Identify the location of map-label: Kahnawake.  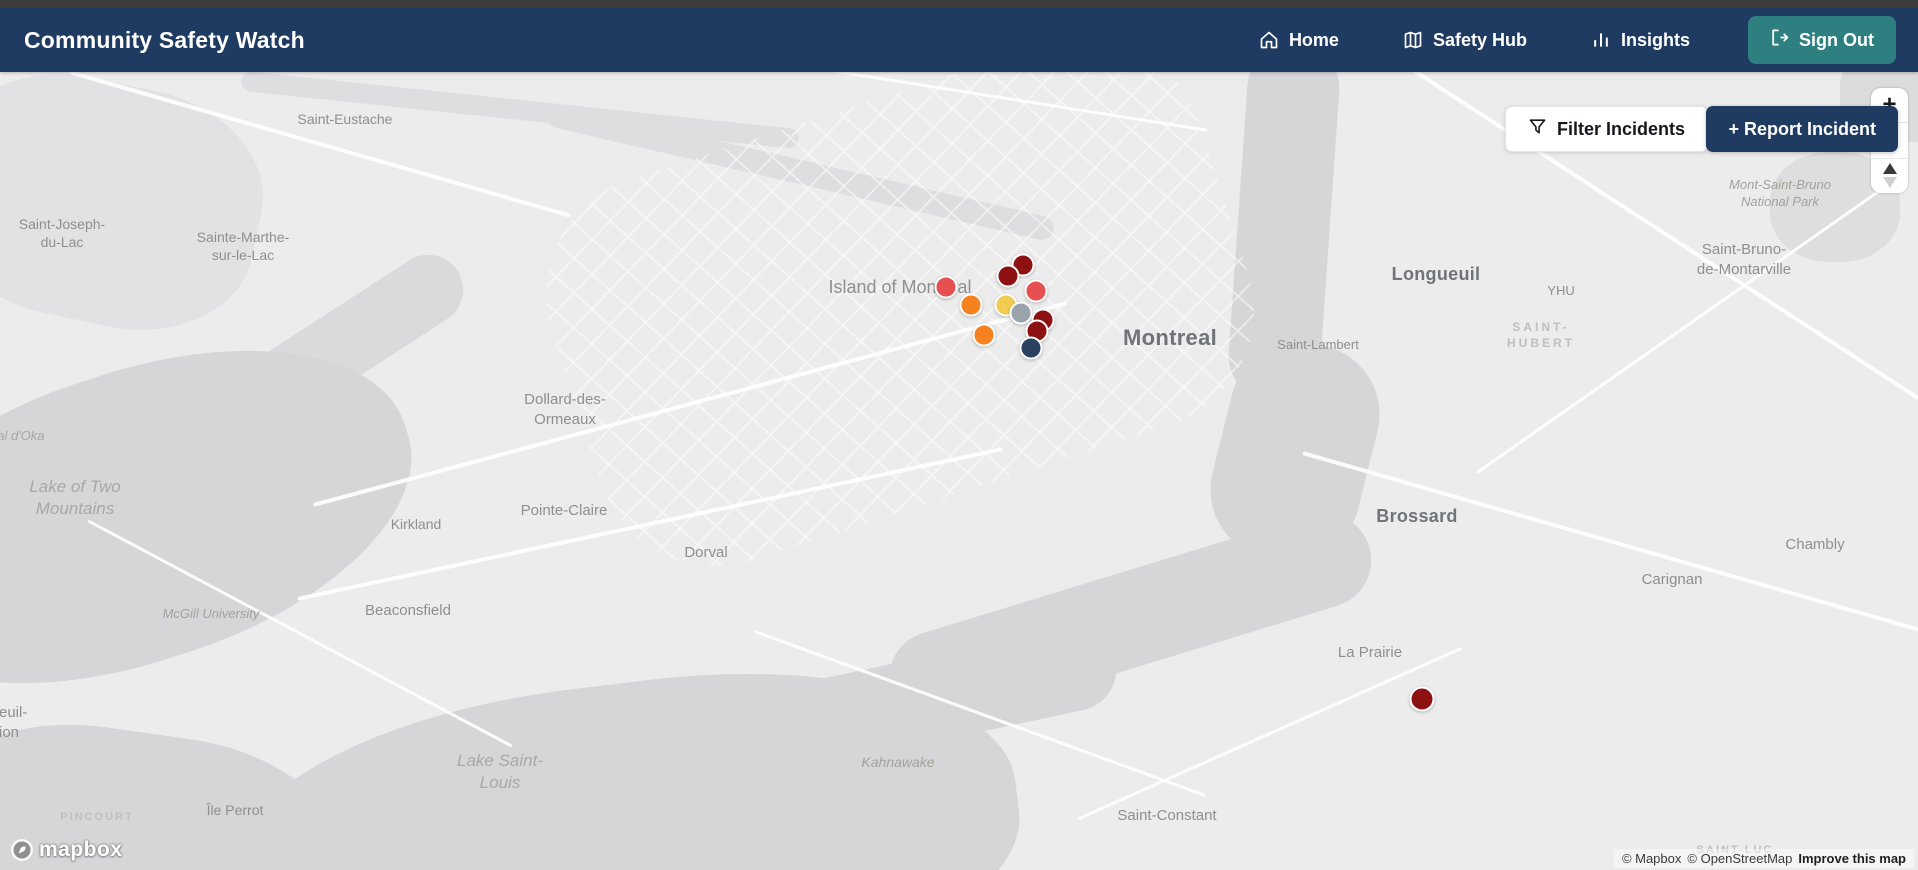
(898, 762).